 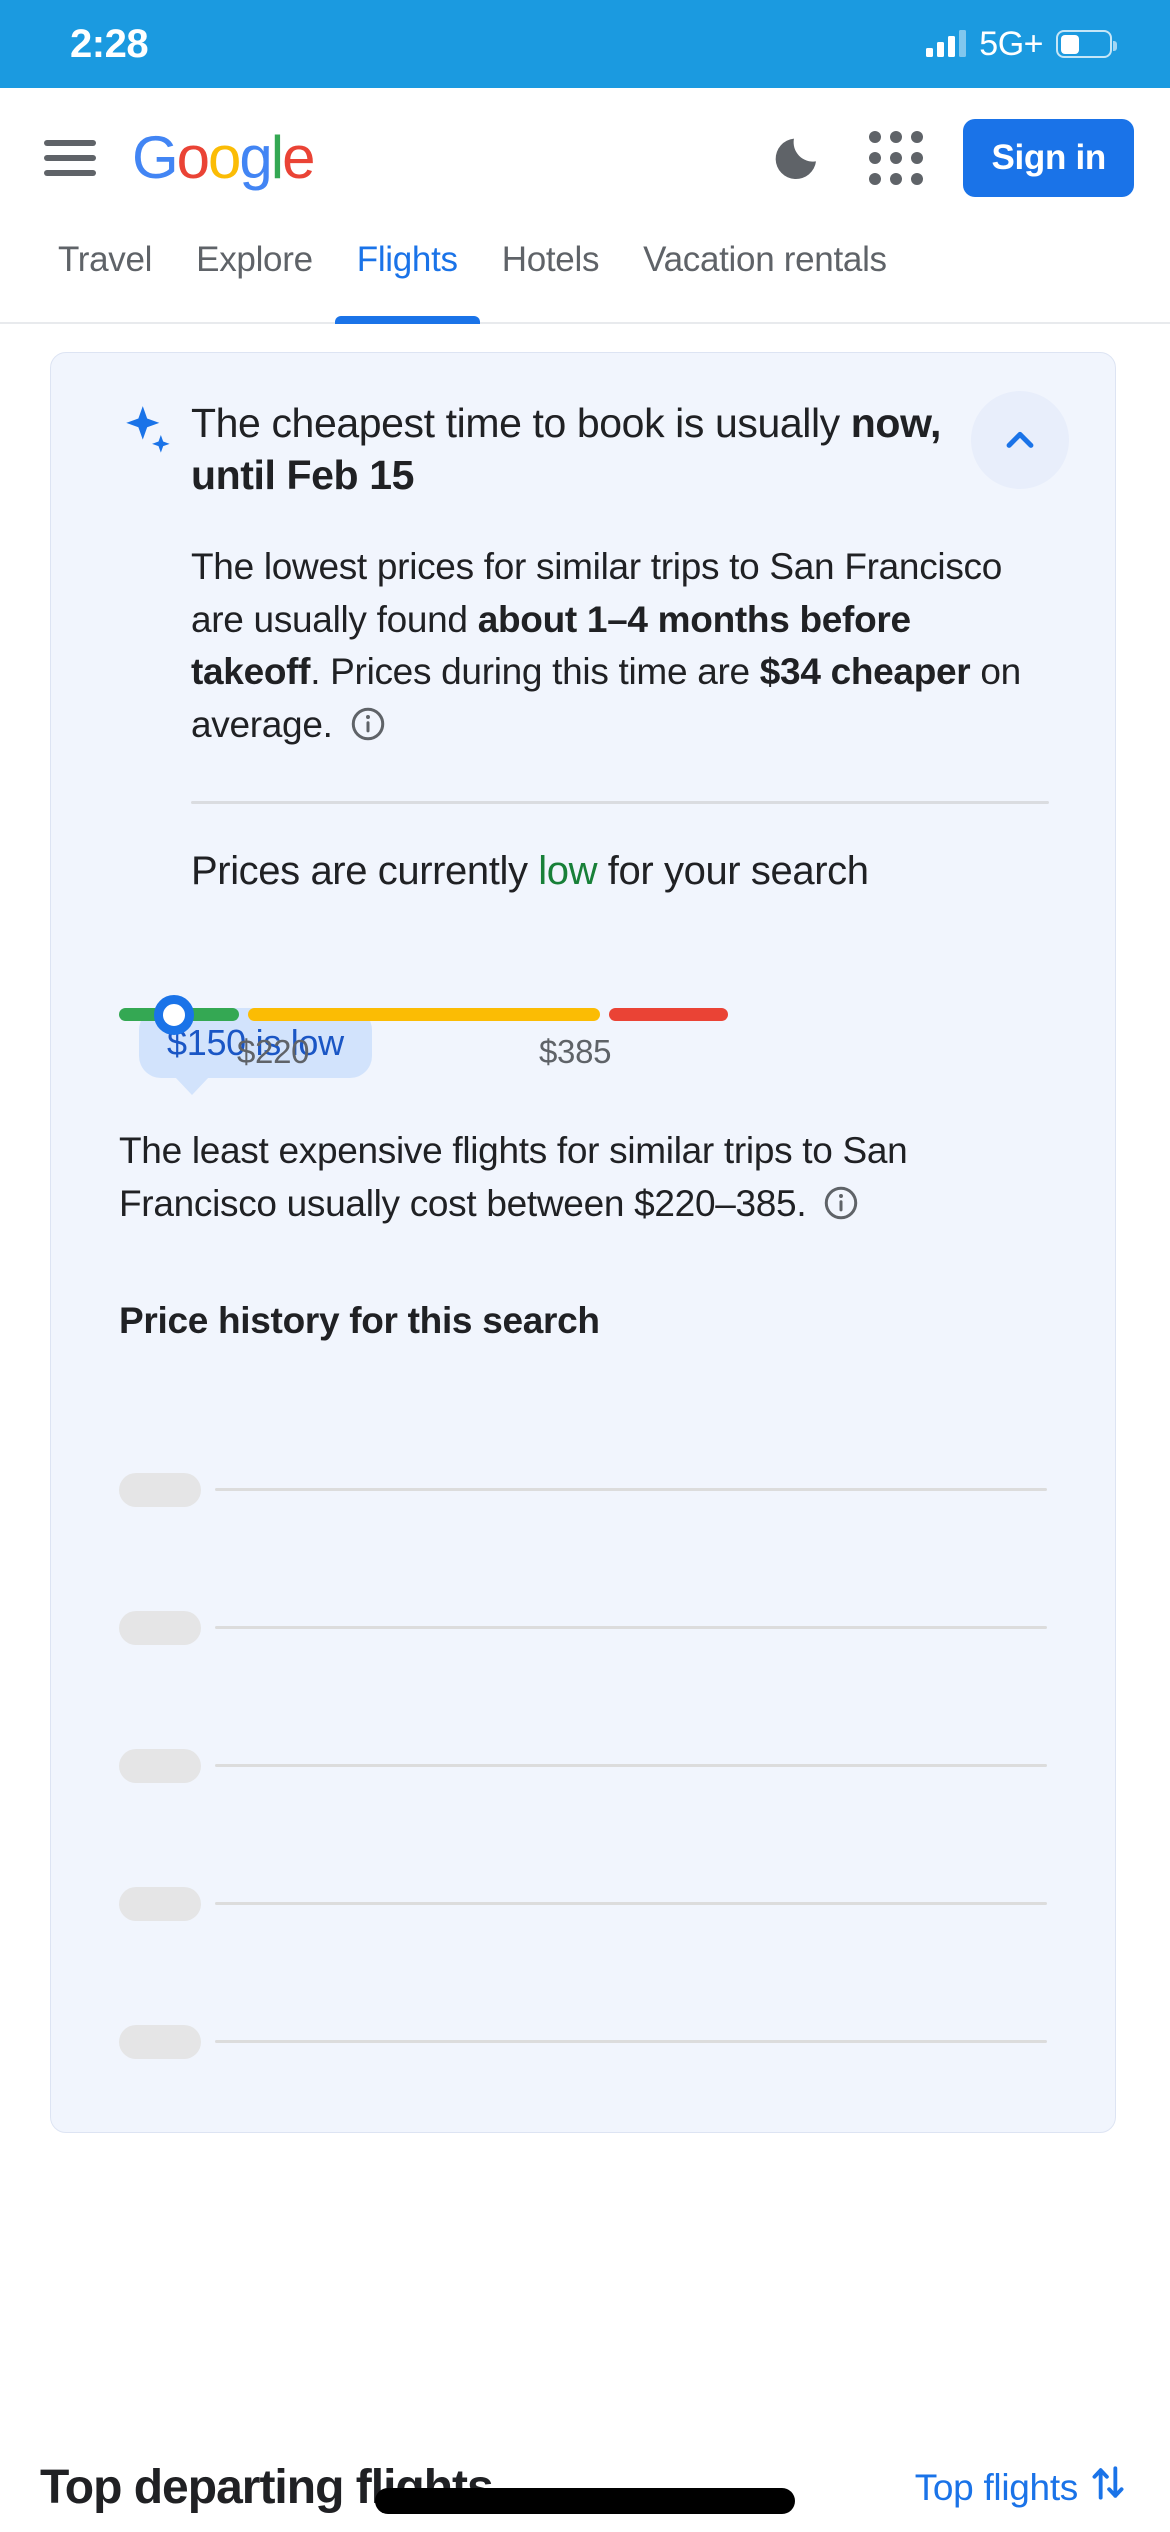 I want to click on moon-icon, so click(x=798, y=158).